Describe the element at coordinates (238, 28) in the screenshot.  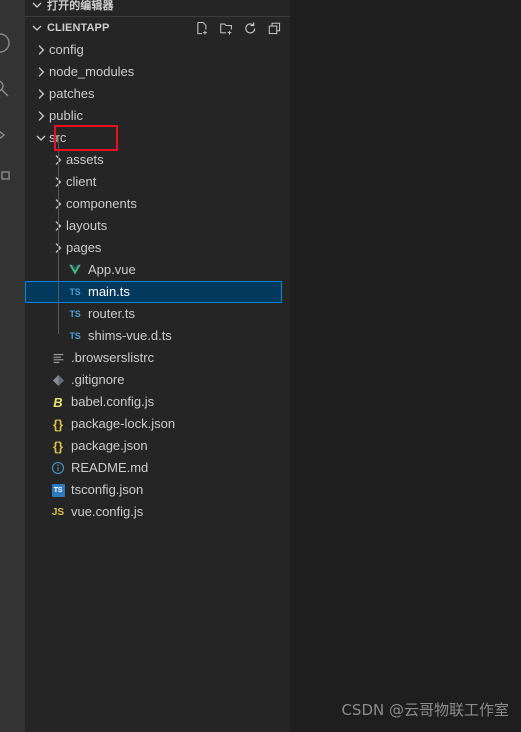
I see `explorer-actions` at that location.